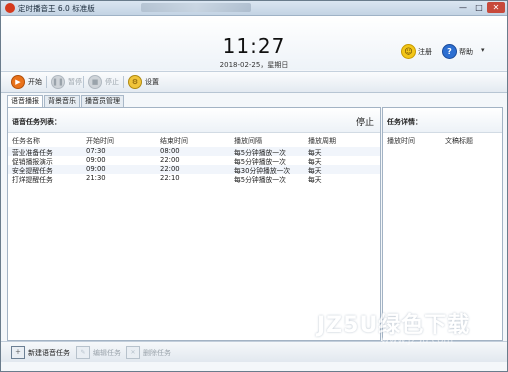  I want to click on main-toolbar: ▶ 开始 ❚❚ 暂停 ■ 停止 ⚙ 设置, so click(254, 82).